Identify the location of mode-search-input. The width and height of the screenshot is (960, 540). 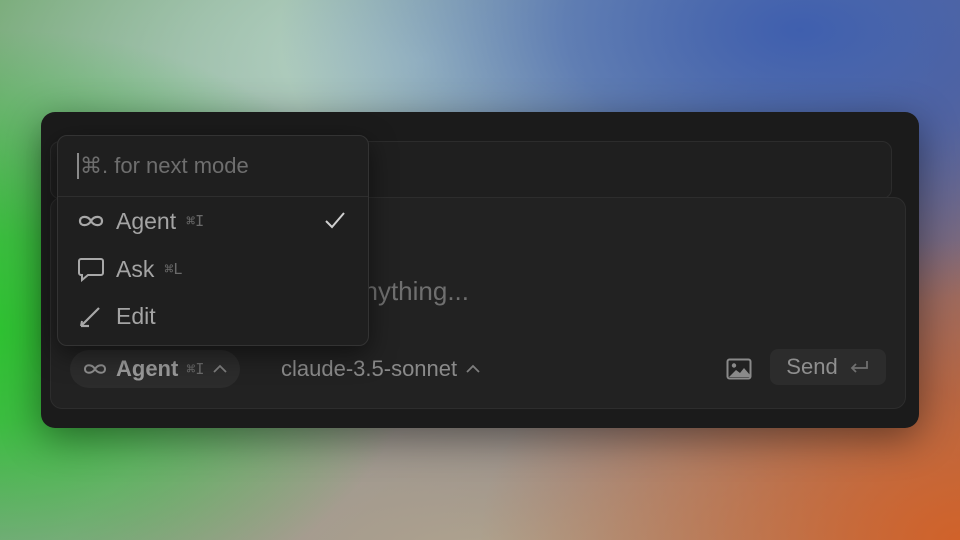
(215, 166).